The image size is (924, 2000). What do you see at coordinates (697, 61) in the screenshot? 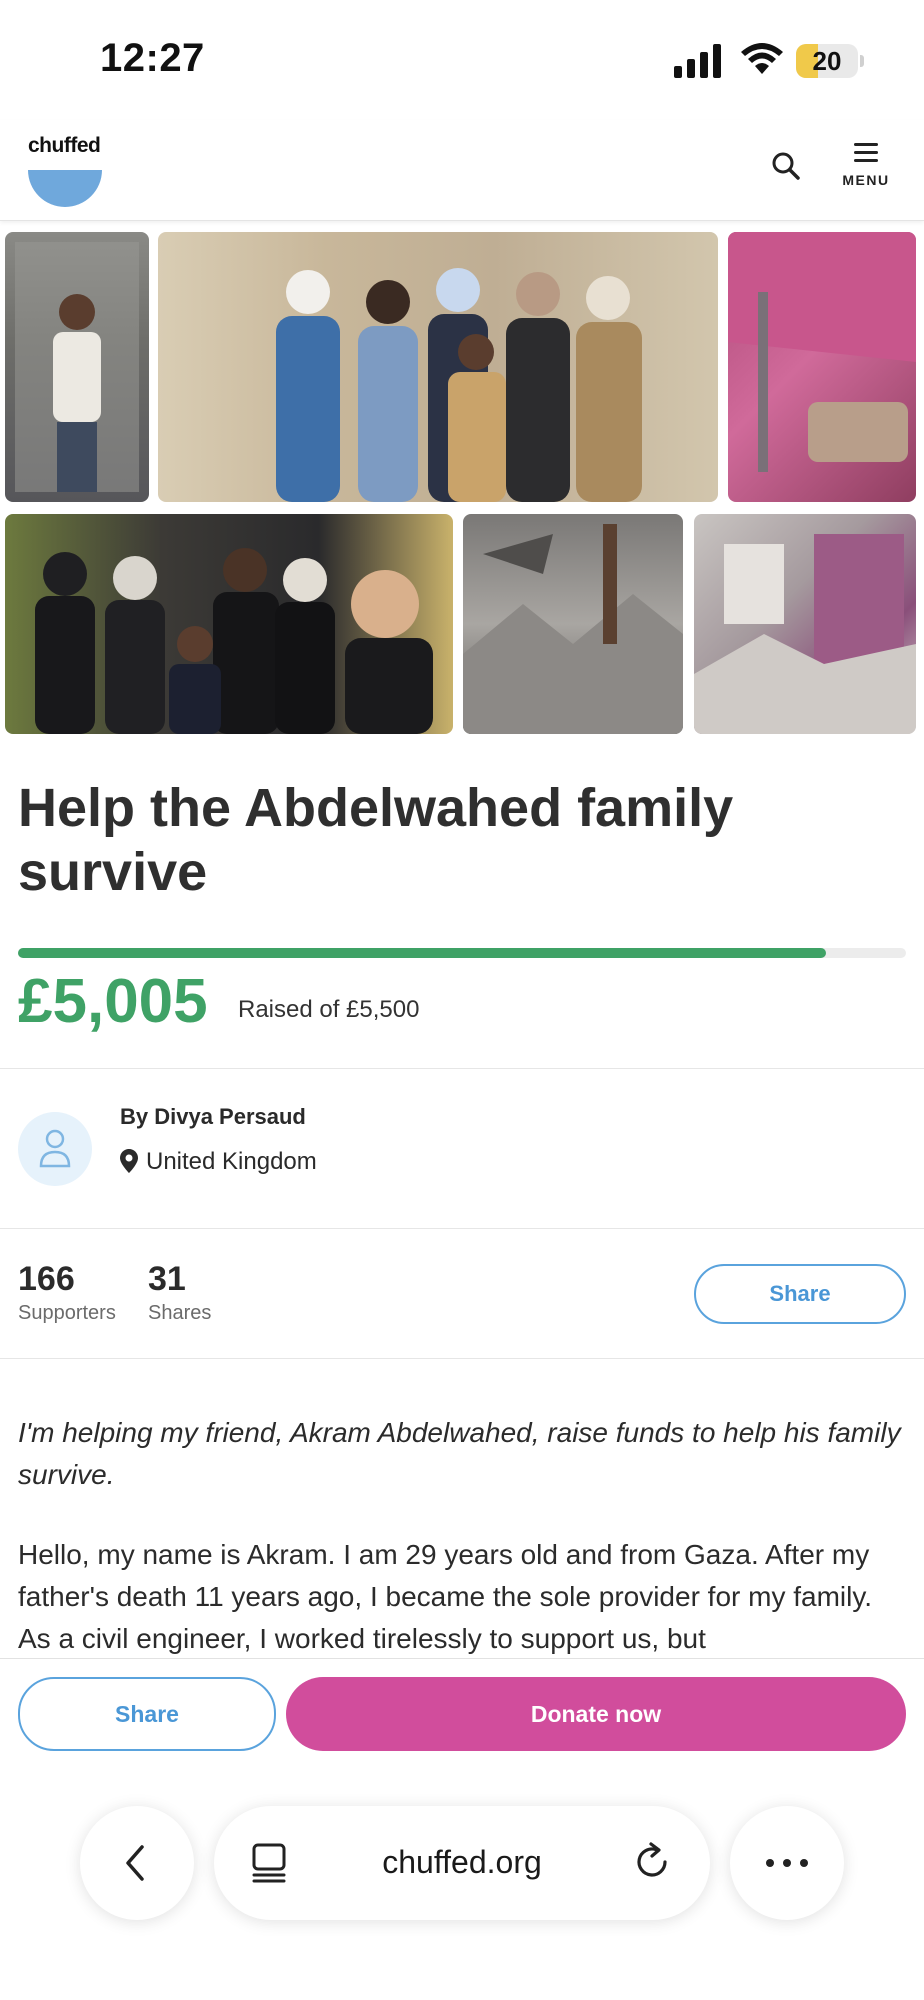
I see `cellular-signal-icon` at bounding box center [697, 61].